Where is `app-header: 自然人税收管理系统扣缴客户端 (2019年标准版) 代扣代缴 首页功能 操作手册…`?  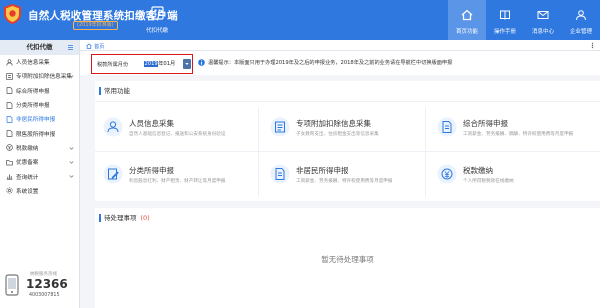
app-header: 自然人税收管理系统扣缴客户端 (2019年标准版) 代扣代缴 首页功能 操作手册… is located at coordinates (300, 20).